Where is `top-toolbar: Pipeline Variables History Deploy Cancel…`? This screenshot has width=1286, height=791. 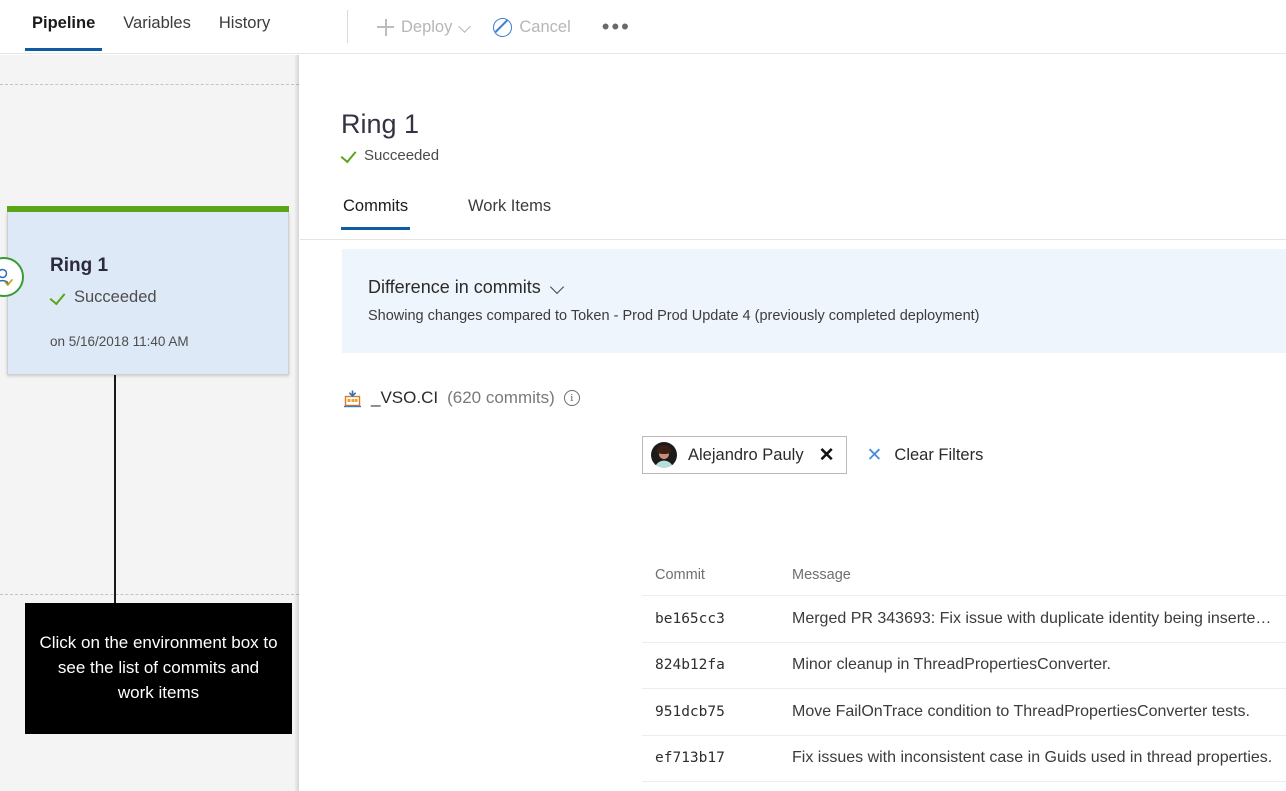
top-toolbar: Pipeline Variables History Deploy Cancel… is located at coordinates (643, 27).